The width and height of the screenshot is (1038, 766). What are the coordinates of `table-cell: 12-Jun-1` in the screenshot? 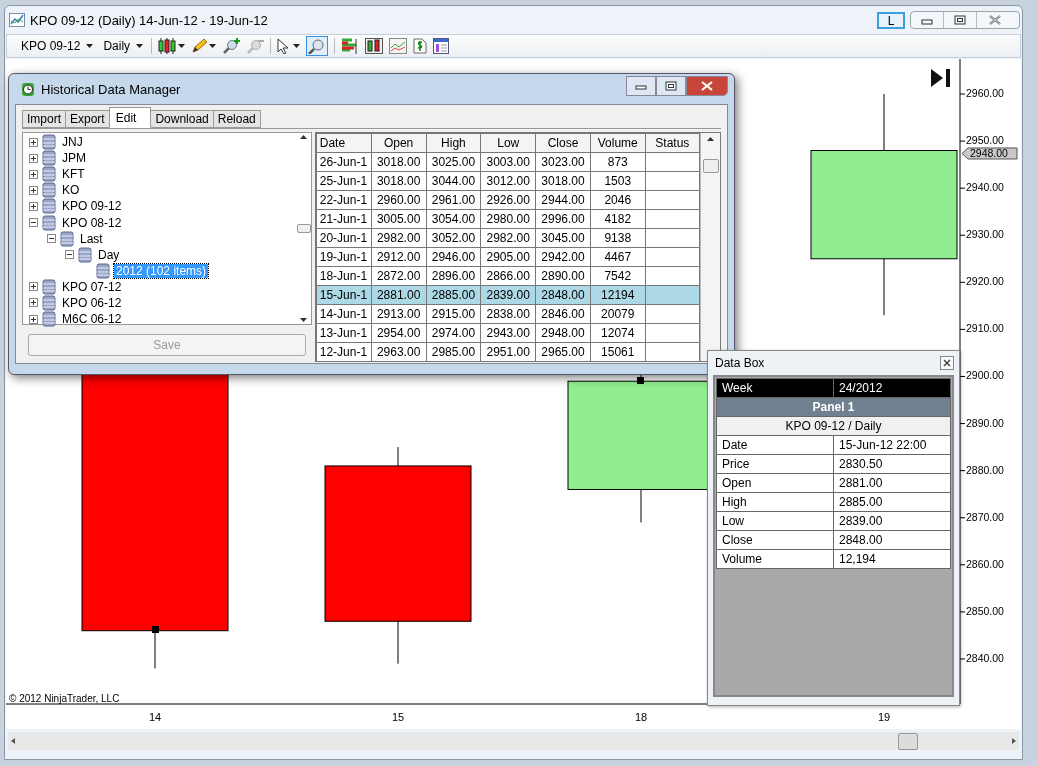 It's located at (344, 351).